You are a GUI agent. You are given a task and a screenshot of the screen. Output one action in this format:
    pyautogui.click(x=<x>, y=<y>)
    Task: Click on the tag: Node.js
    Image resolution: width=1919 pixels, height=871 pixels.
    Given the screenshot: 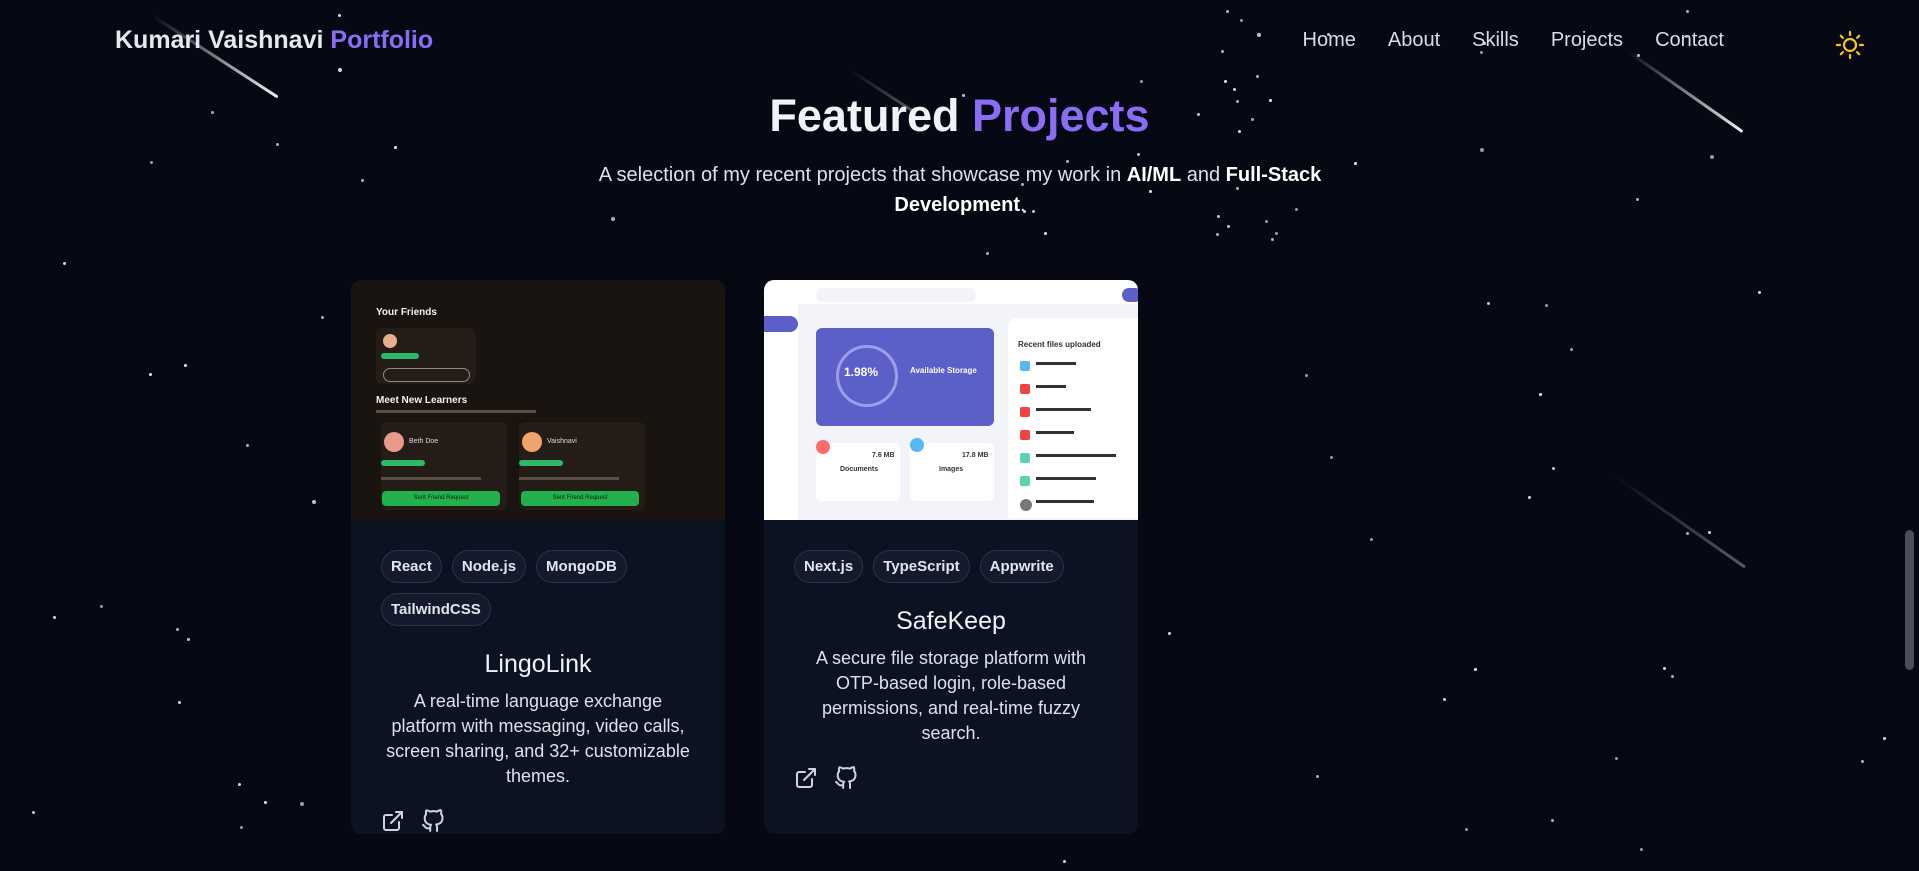 What is the action you would take?
    pyautogui.click(x=489, y=566)
    